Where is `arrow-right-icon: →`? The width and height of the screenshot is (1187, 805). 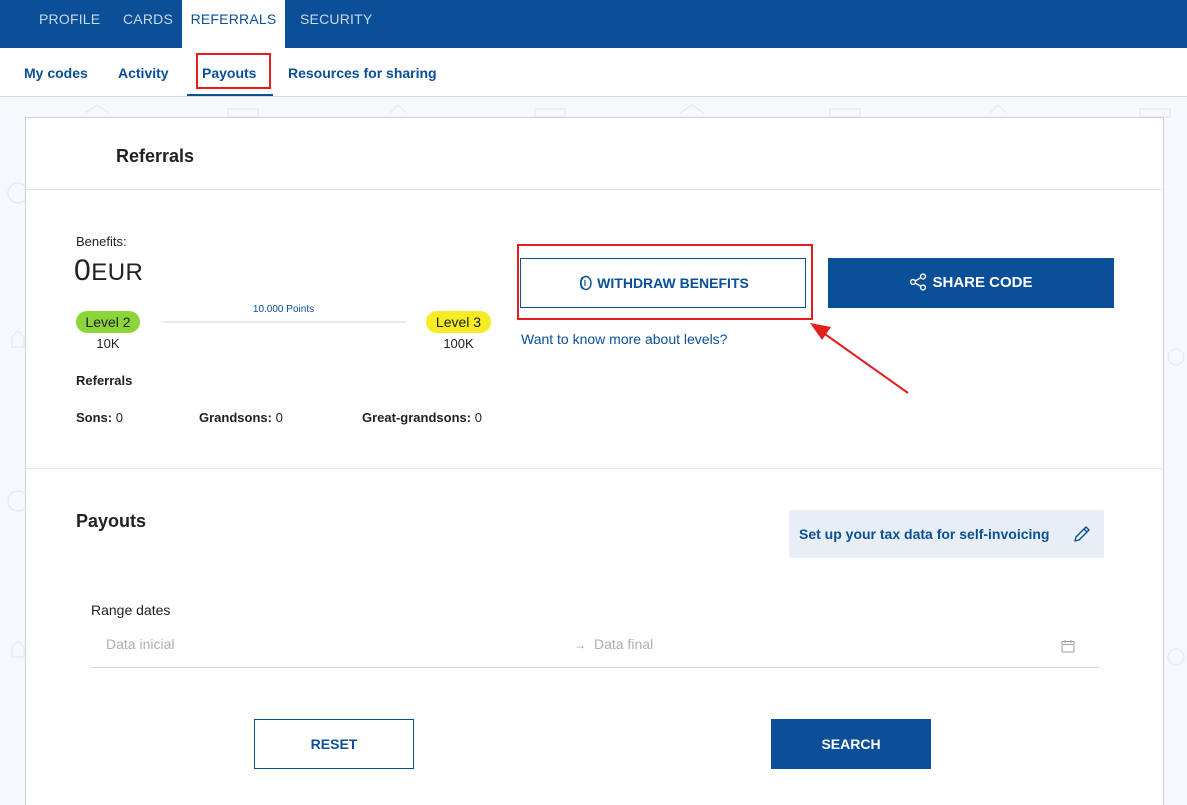 arrow-right-icon: → is located at coordinates (580, 645).